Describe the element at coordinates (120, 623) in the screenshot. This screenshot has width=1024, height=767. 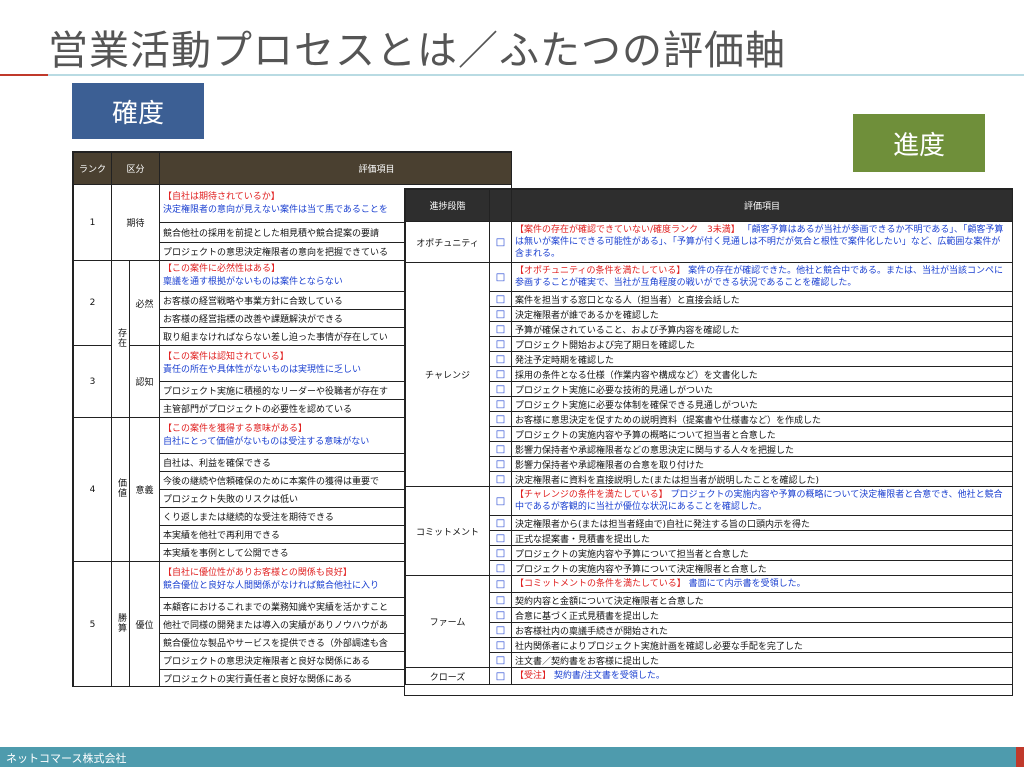
I see `group-victory: 勝算` at that location.